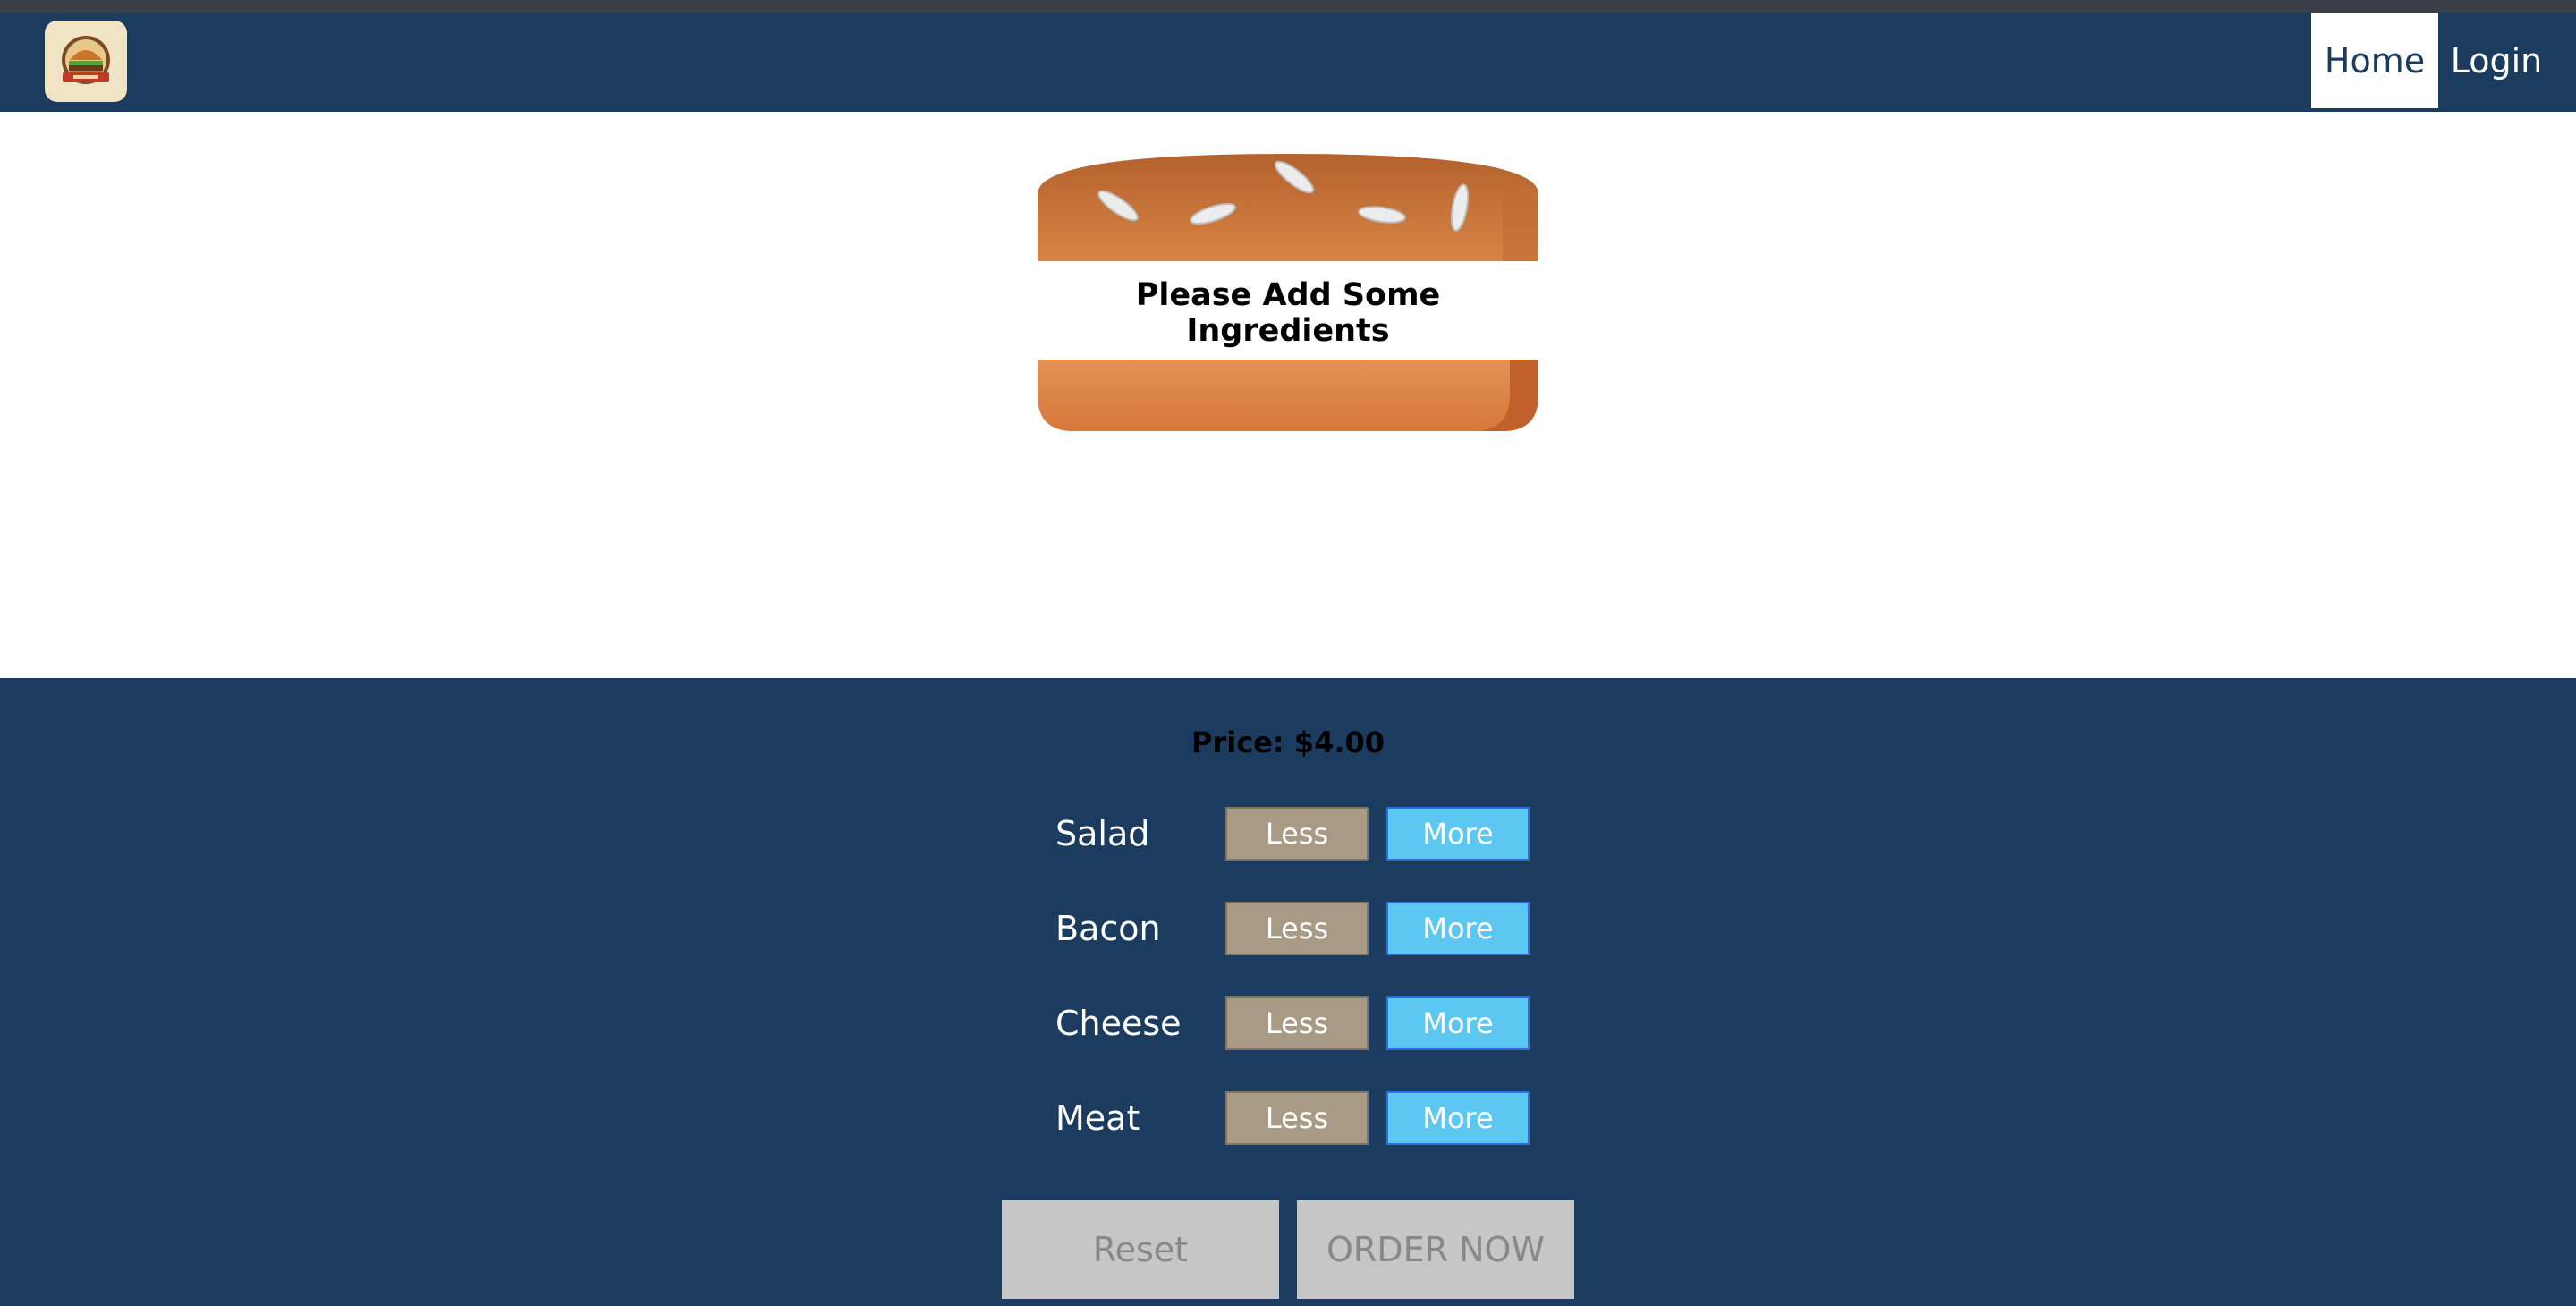 The width and height of the screenshot is (2576, 1306). What do you see at coordinates (1296, 1023) in the screenshot?
I see `cheese-less-button: Less` at bounding box center [1296, 1023].